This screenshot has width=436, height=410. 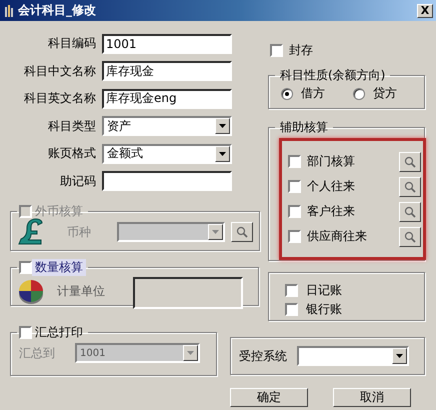 What do you see at coordinates (313, 93) in the screenshot?
I see `radio-label: 借方` at bounding box center [313, 93].